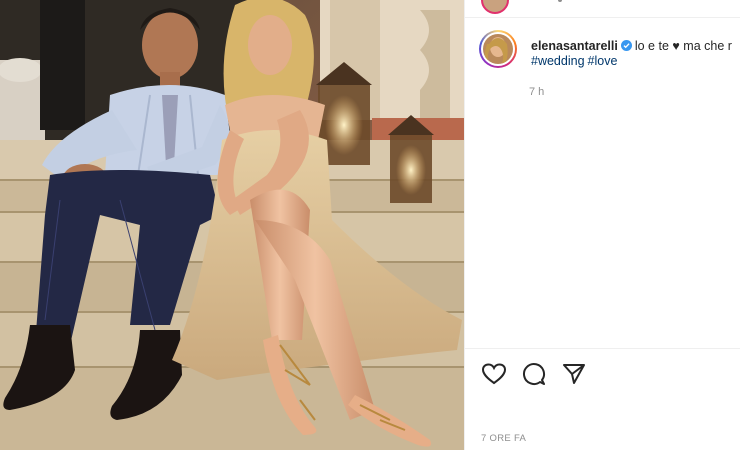  I want to click on header-avatar, so click(495, 7).